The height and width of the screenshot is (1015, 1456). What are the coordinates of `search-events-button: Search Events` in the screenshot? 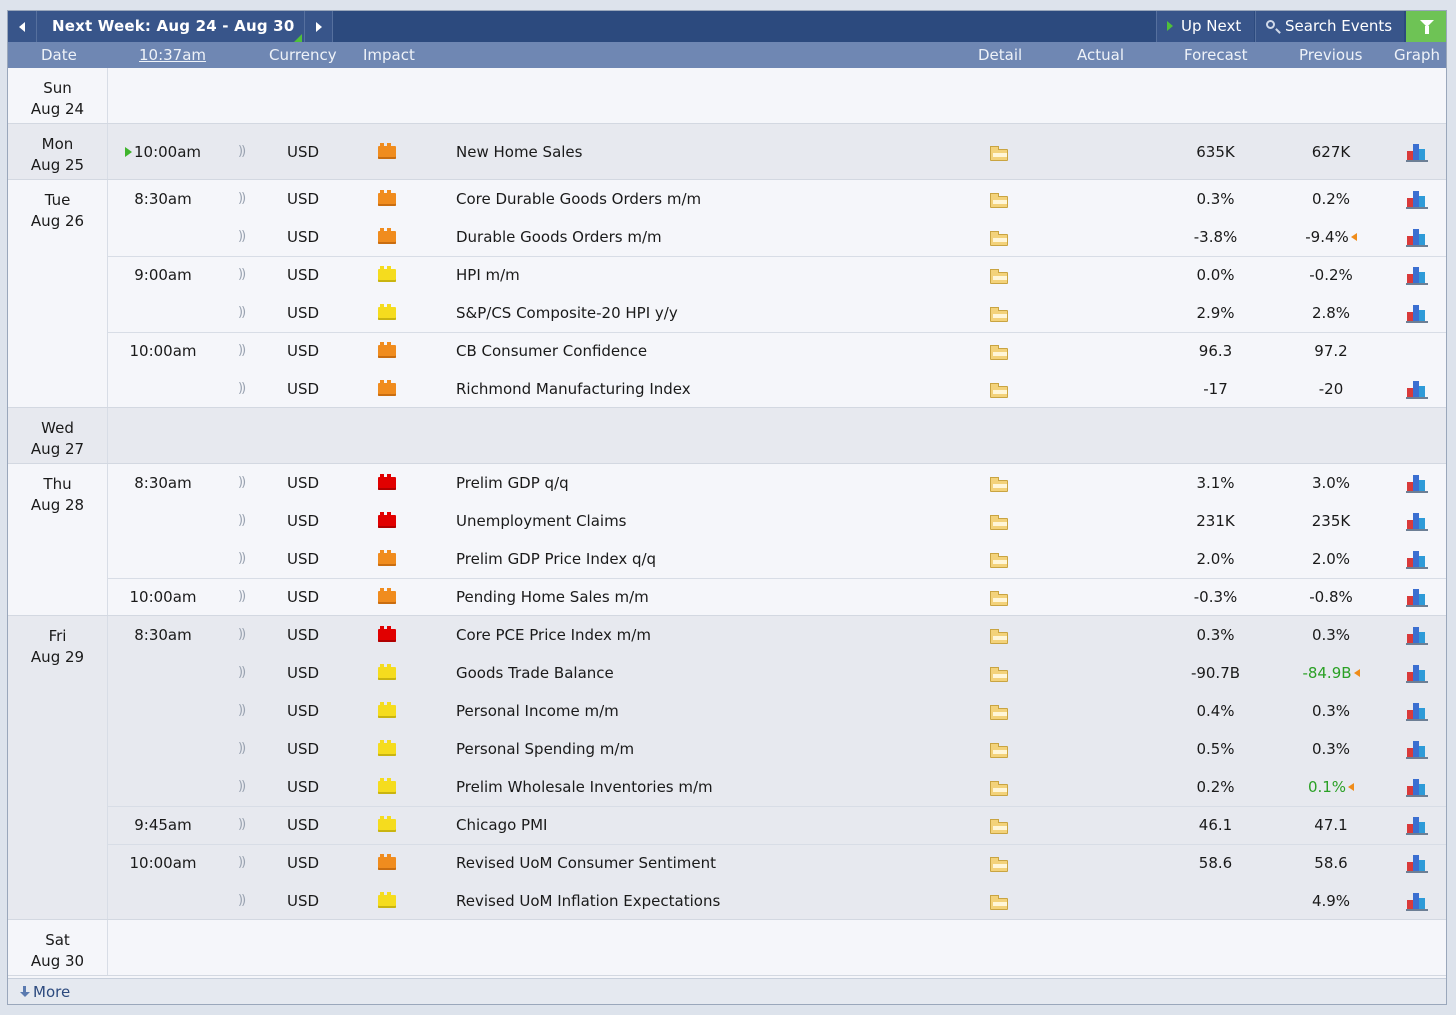 It's located at (1329, 26).